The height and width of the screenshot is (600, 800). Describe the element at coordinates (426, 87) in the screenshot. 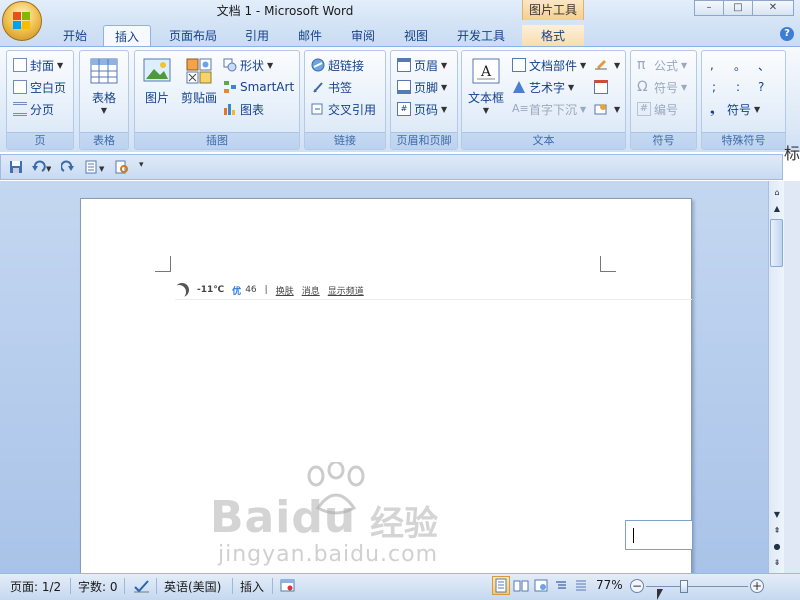

I see `footer-label: 页脚` at that location.